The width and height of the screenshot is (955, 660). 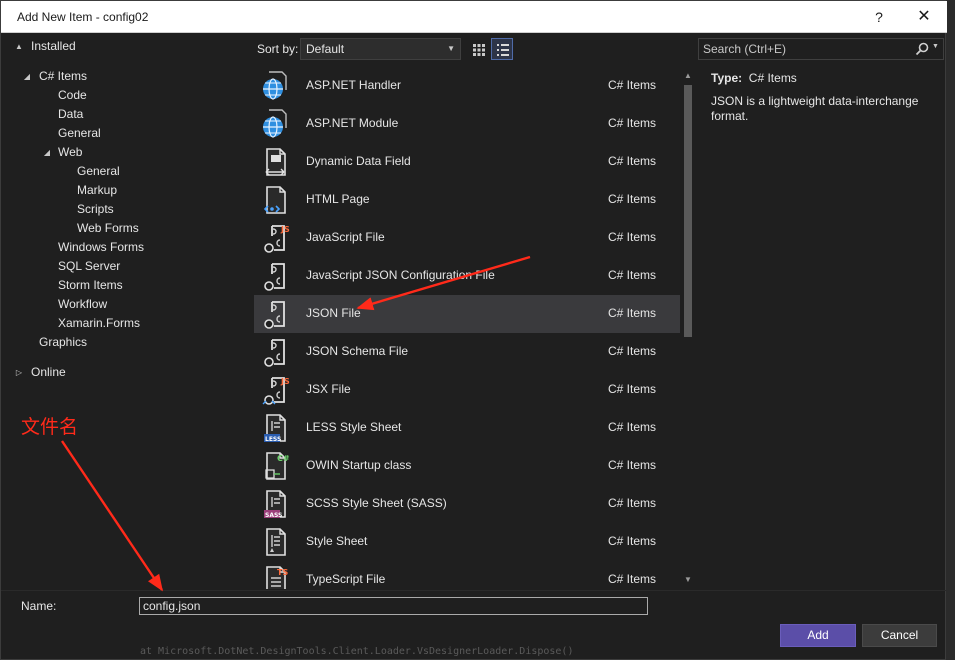 I want to click on add-button: Add, so click(x=818, y=635).